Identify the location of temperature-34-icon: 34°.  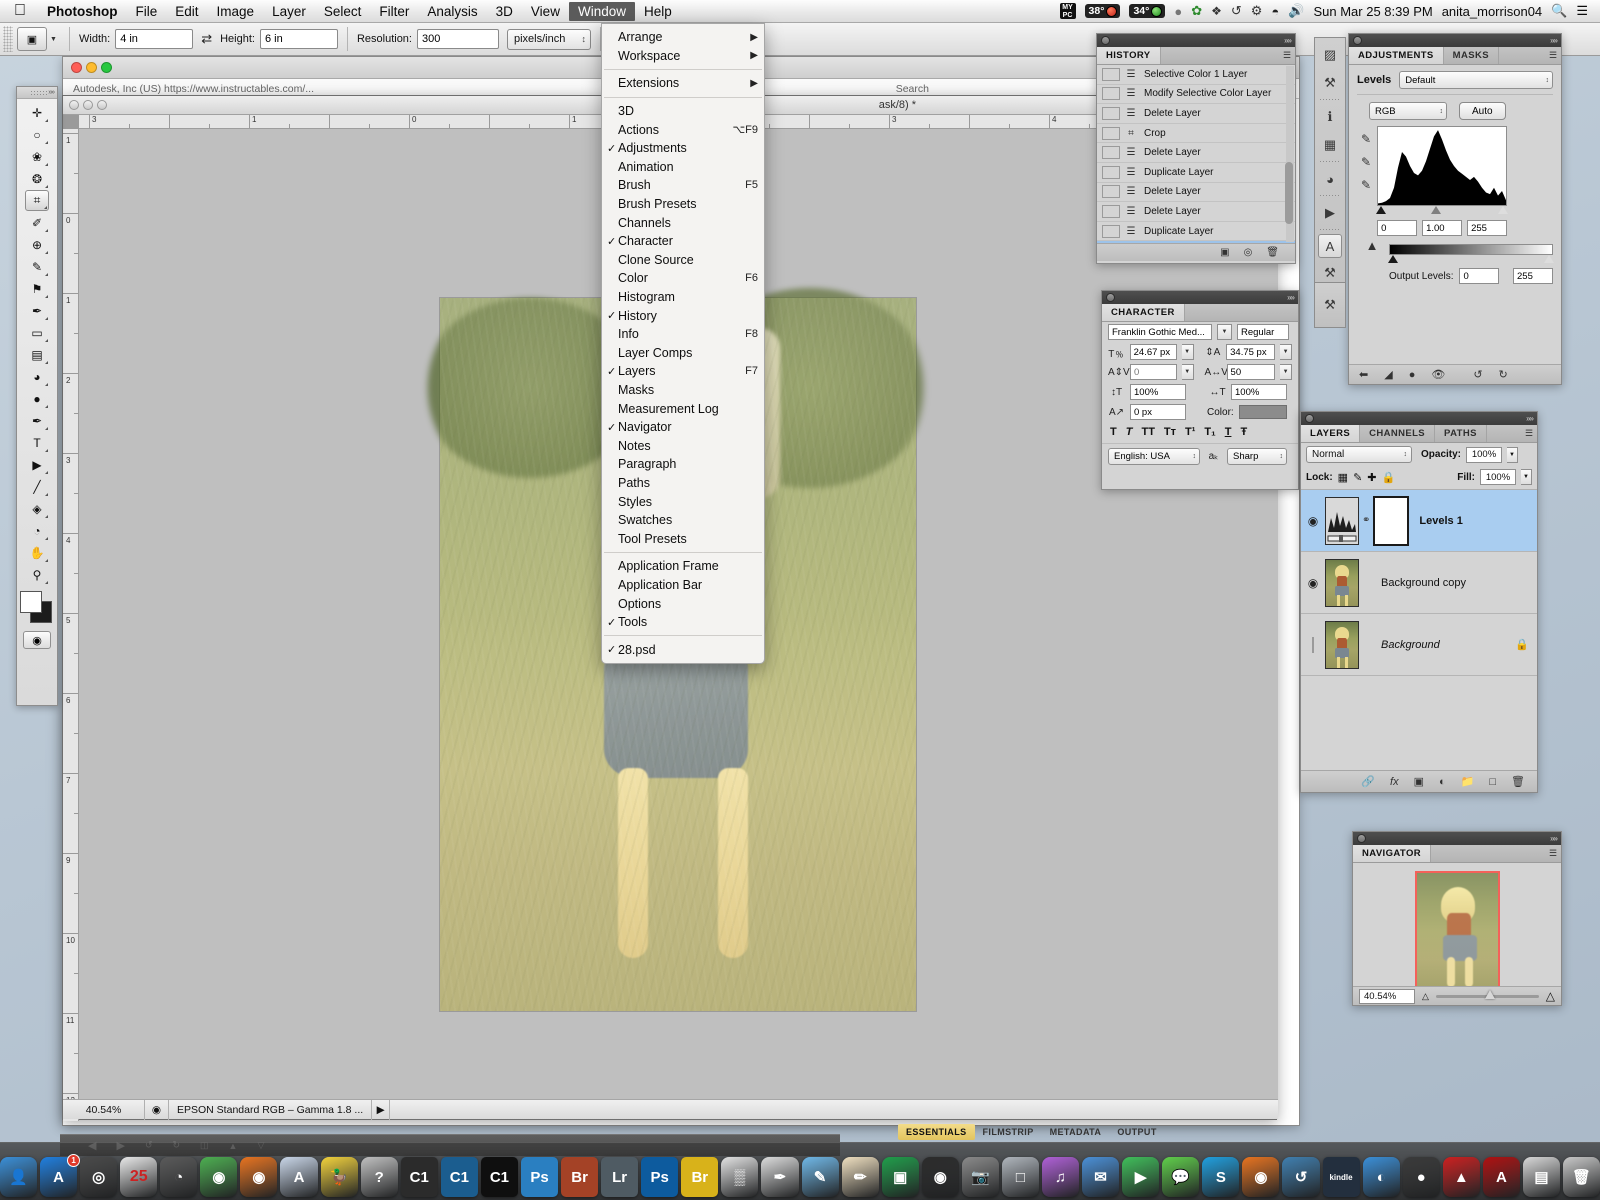
(1147, 11).